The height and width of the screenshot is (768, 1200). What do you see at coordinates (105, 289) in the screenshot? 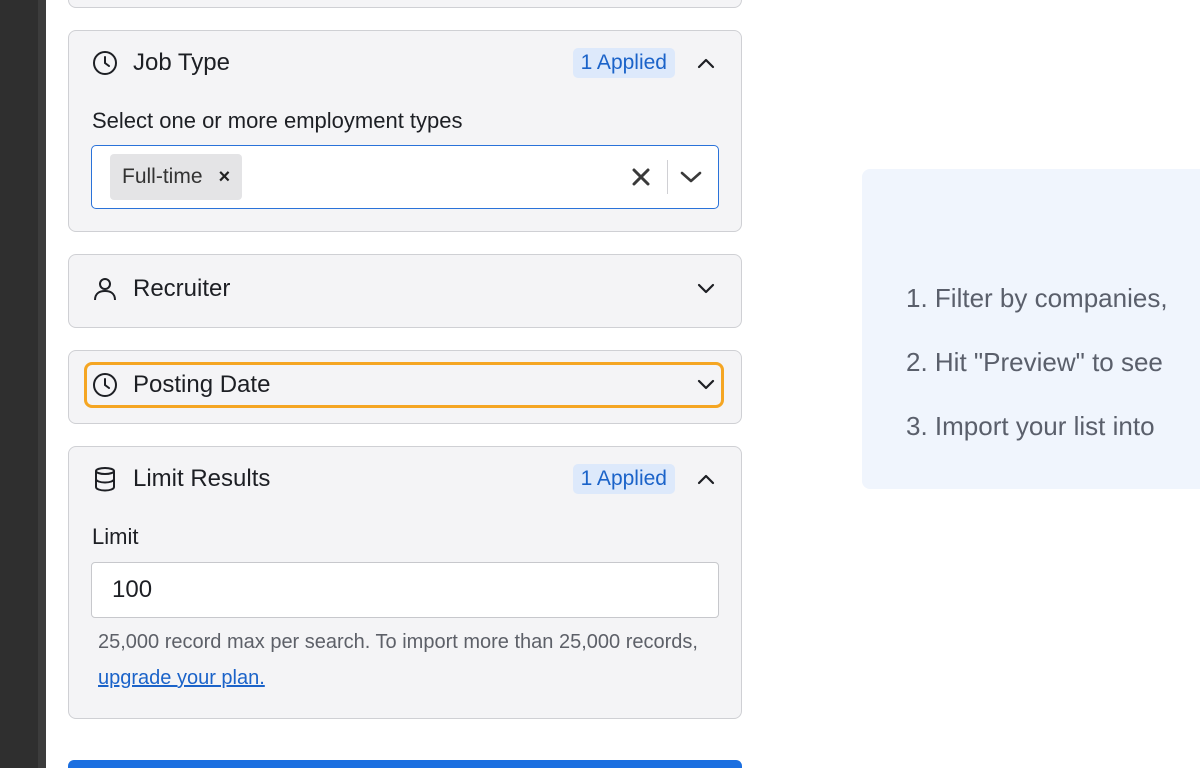
I see `person-icon` at bounding box center [105, 289].